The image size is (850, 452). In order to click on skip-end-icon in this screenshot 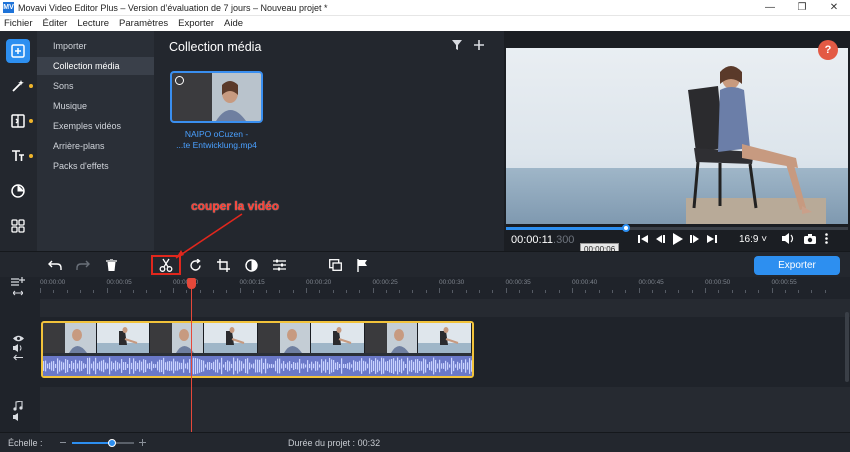, I will do `click(712, 239)`.